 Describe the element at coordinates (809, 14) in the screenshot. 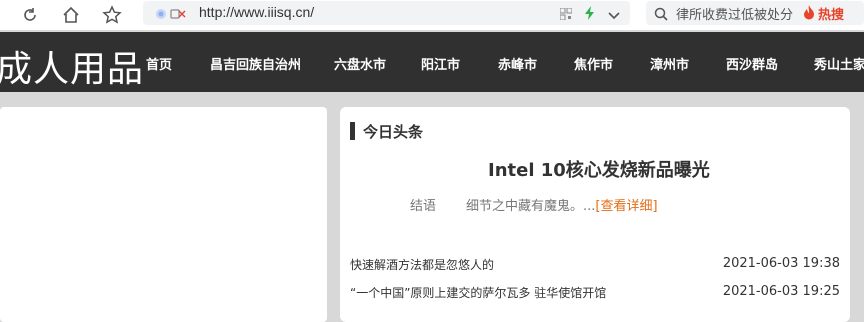

I see `fire-icon` at that location.